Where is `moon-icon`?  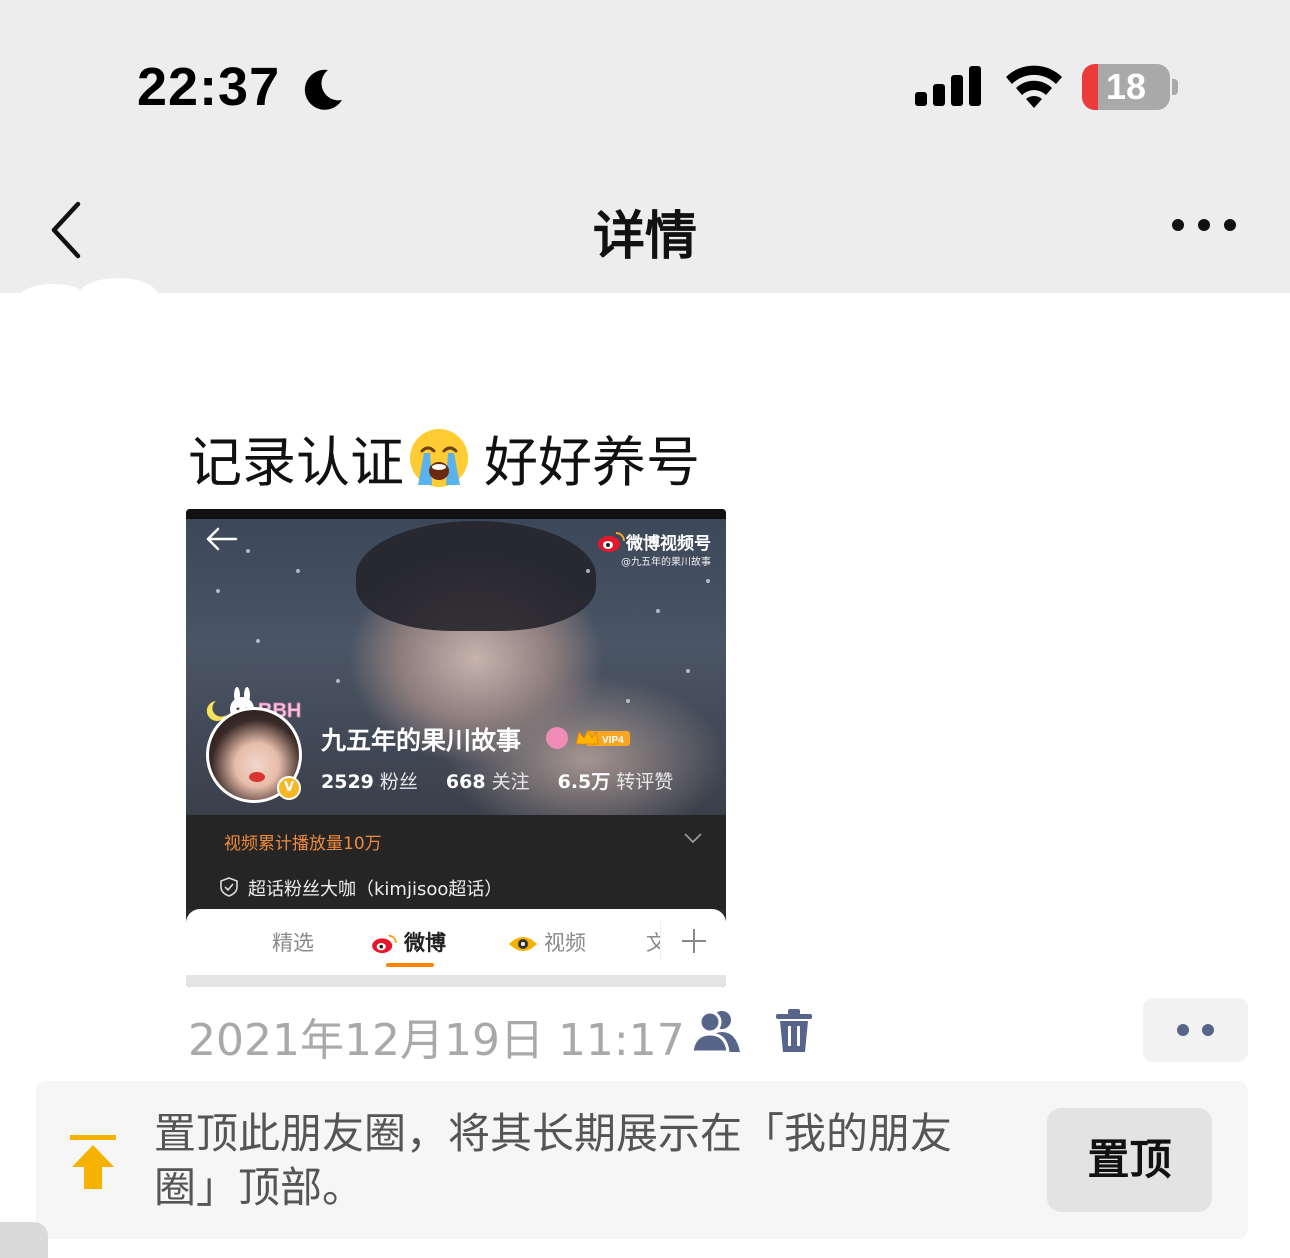
moon-icon is located at coordinates (323, 89).